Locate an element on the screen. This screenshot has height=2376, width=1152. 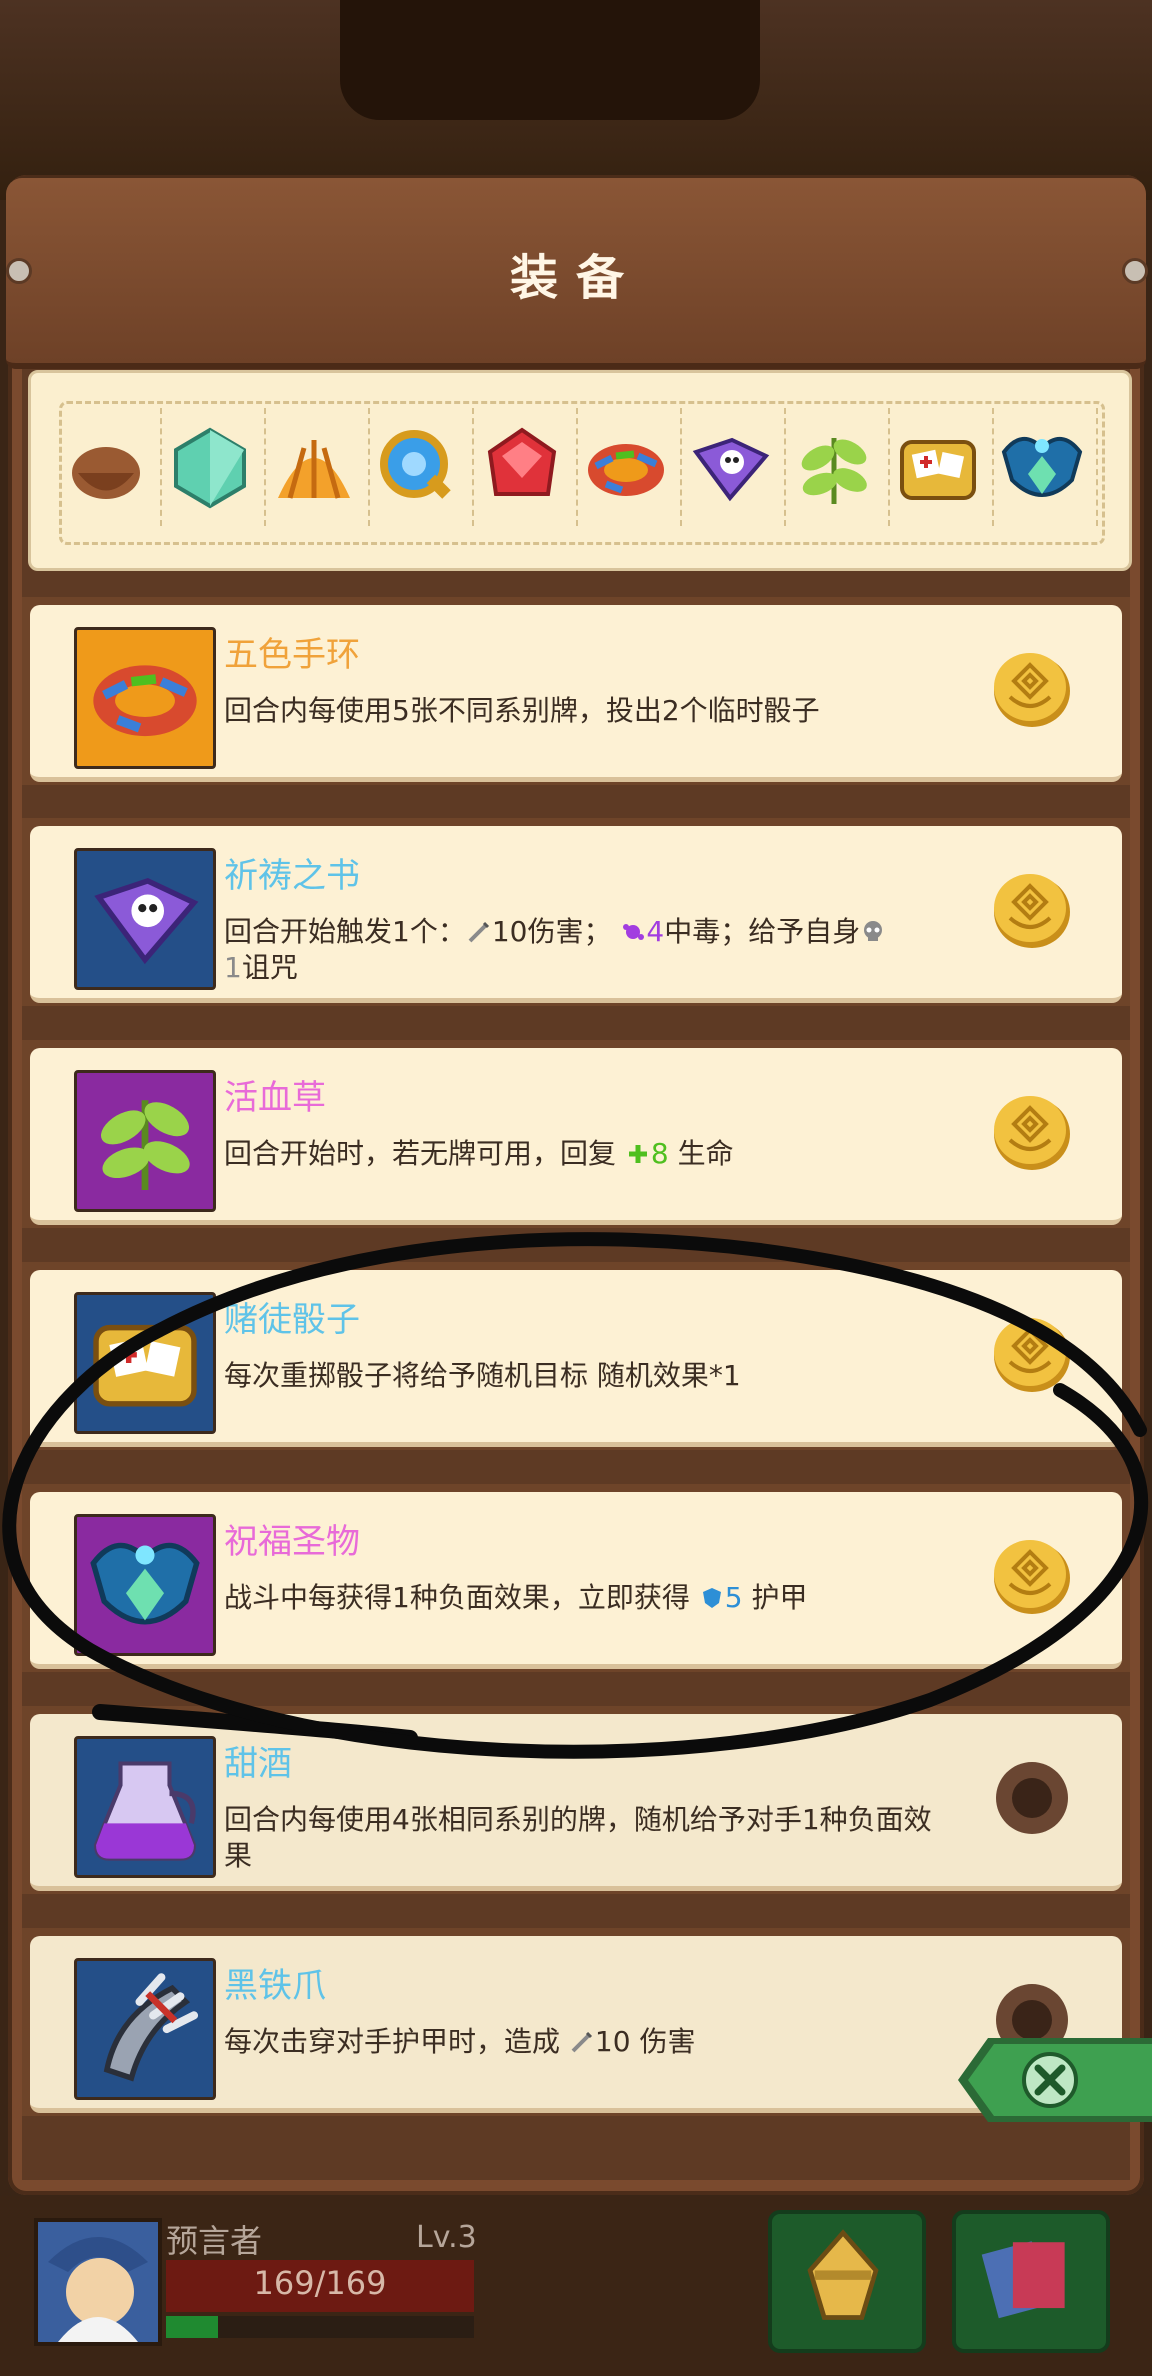
item-description: 每次击穿对手护甲时，造成 10 伤害 is located at coordinates (584, 2042).